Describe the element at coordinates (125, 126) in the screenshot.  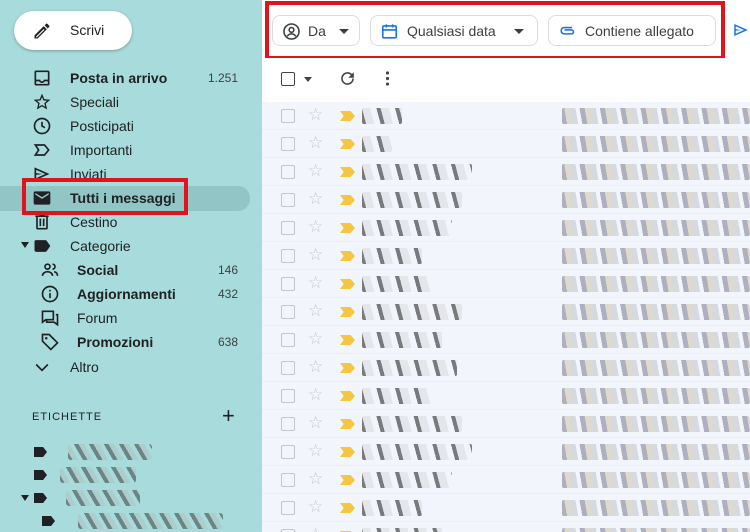
I see `nav-item-snoozed: Posticipati` at that location.